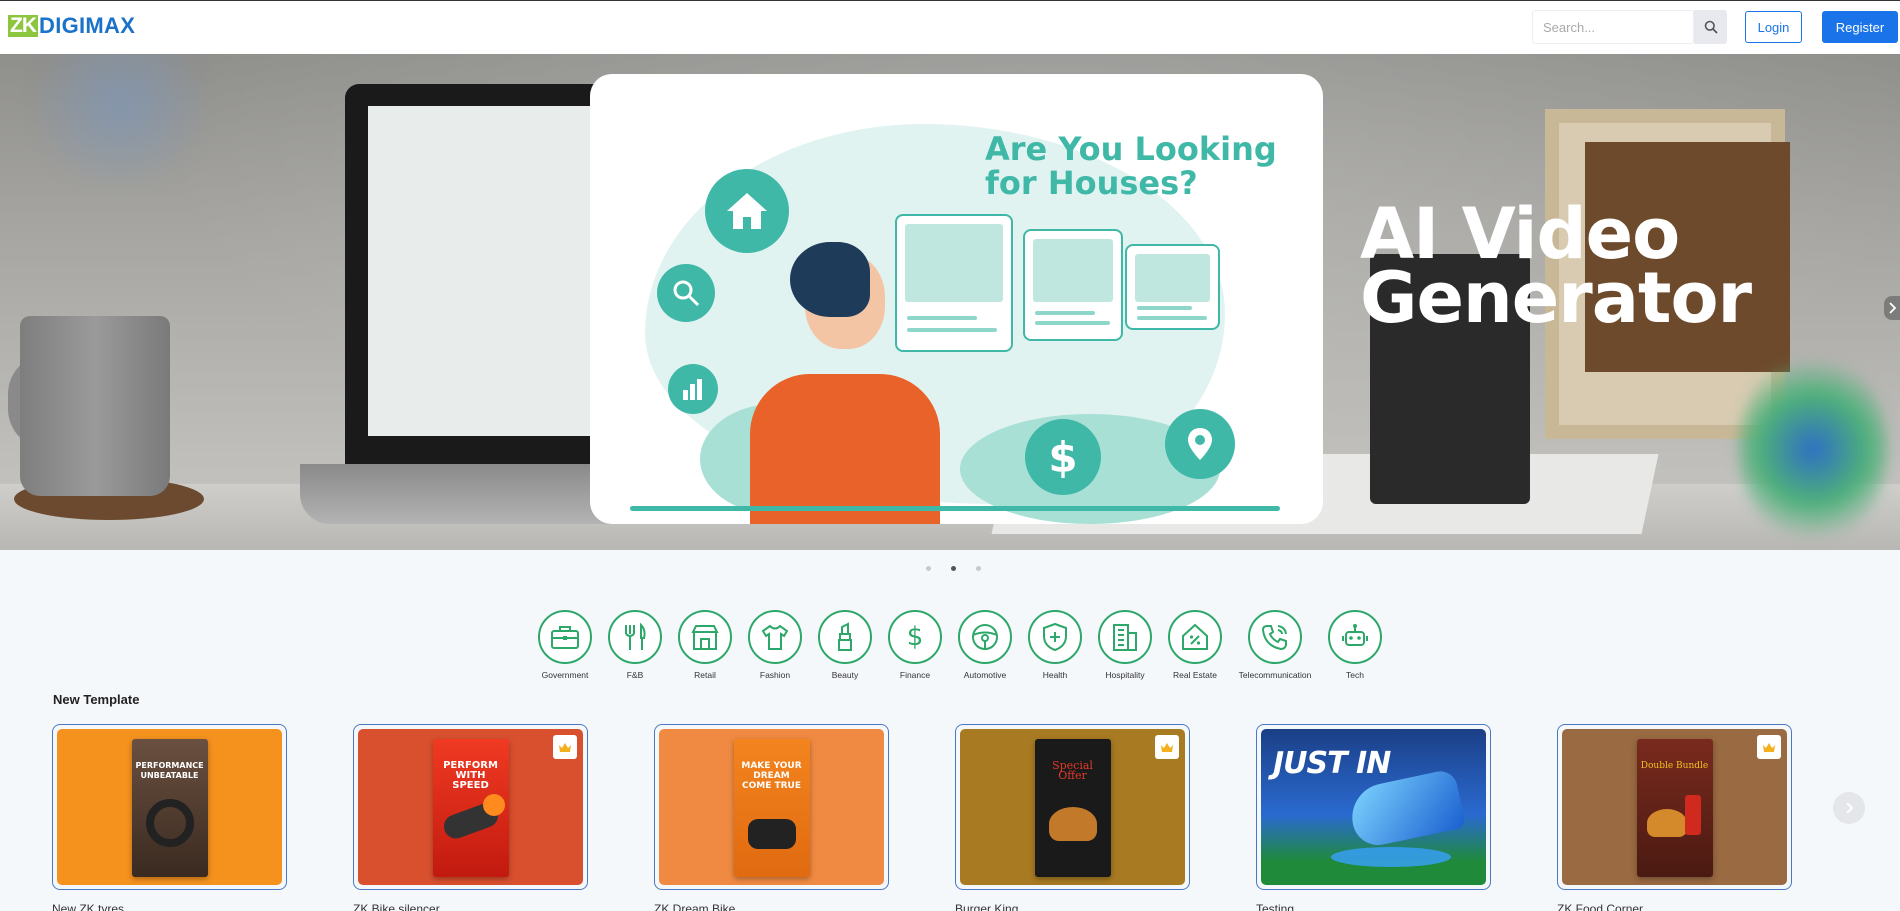 Image resolution: width=1900 pixels, height=911 pixels. I want to click on home-icon, so click(747, 211).